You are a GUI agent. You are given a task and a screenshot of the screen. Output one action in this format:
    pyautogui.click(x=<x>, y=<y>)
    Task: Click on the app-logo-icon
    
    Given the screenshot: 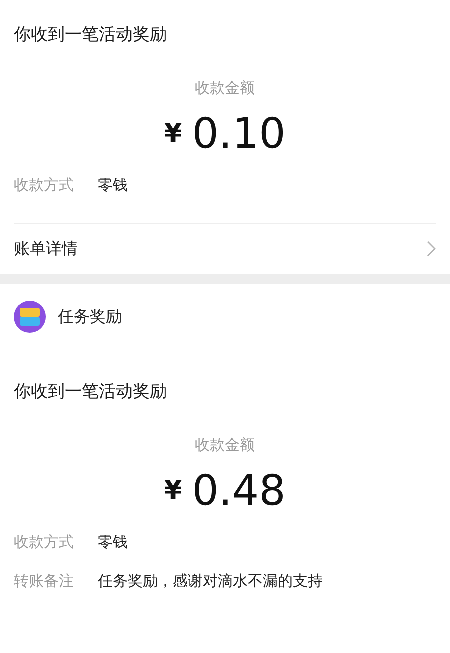 What is the action you would take?
    pyautogui.click(x=30, y=317)
    